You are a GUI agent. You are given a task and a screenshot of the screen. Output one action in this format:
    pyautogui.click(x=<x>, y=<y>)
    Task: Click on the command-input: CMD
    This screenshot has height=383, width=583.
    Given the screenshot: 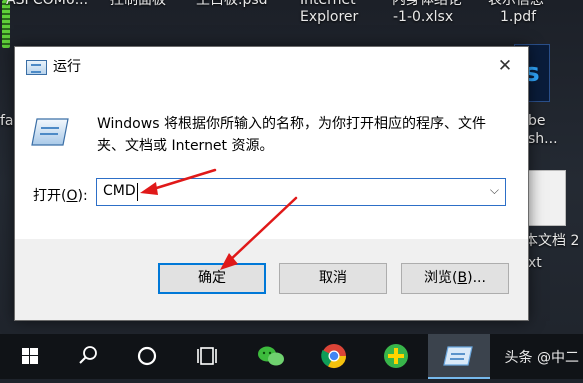 What is the action you would take?
    pyautogui.click(x=119, y=191)
    